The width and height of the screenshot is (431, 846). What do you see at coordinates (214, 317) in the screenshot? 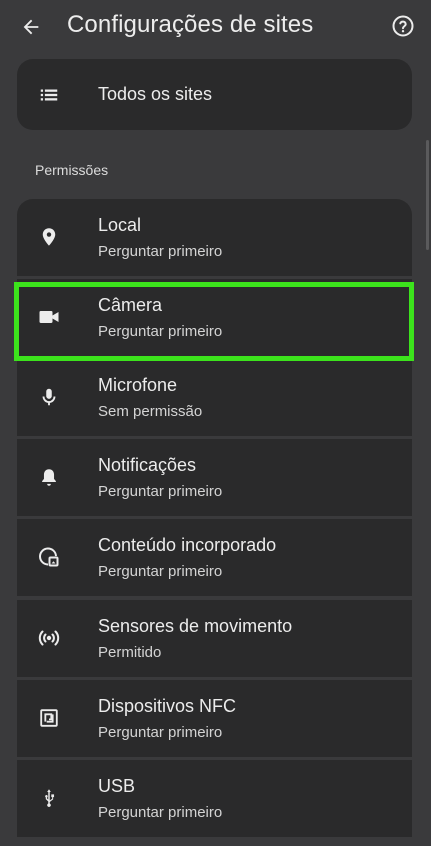
I see `permission-item-camera: Câmera Perguntar primeiro` at bounding box center [214, 317].